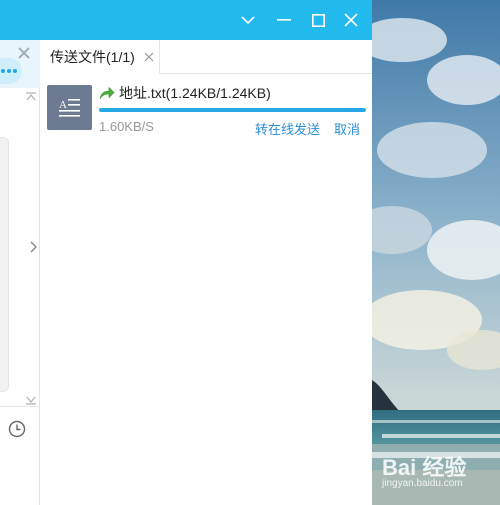 This screenshot has height=505, width=500. I want to click on send-offline-link: 转在线发送, so click(287, 128).